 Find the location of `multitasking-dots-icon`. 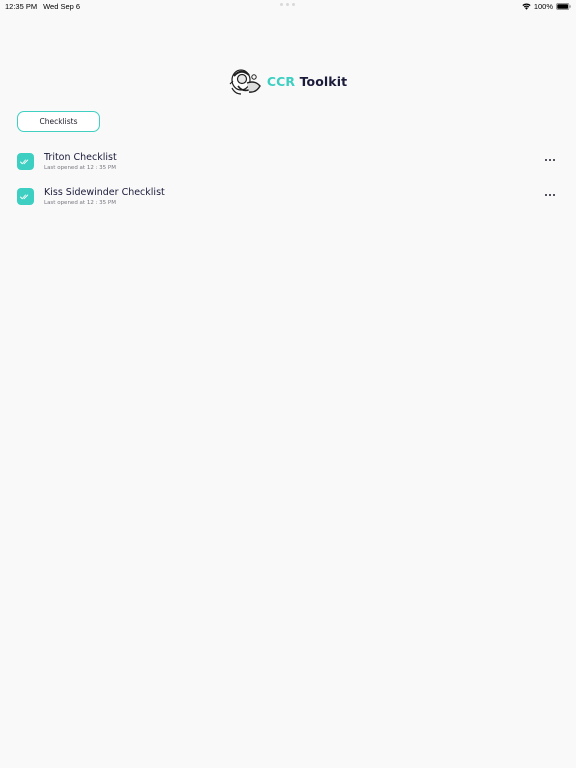

multitasking-dots-icon is located at coordinates (287, 4).